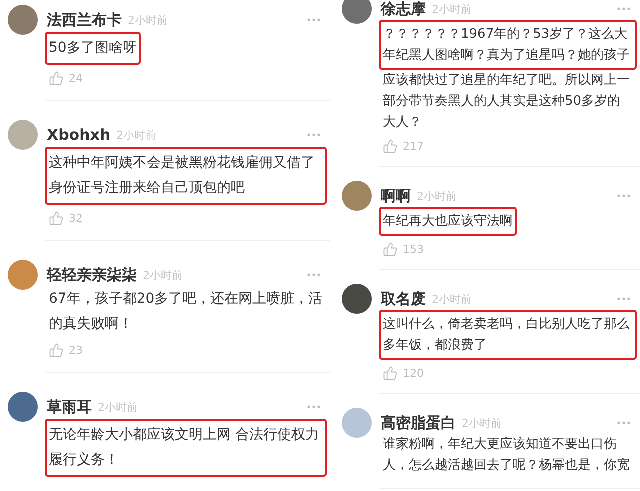 This screenshot has height=491, width=640. Describe the element at coordinates (79, 135) in the screenshot. I see `comment-author-name: Xbohxh` at that location.